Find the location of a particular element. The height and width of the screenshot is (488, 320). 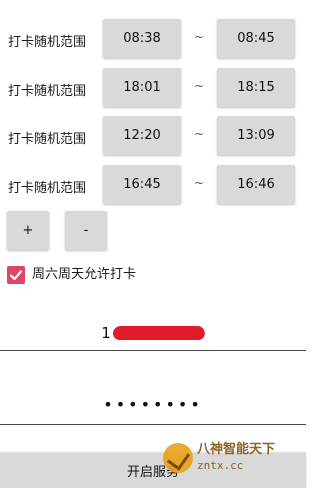

weekend-checkbox-label: 周六周天允许打卡 is located at coordinates (84, 274).